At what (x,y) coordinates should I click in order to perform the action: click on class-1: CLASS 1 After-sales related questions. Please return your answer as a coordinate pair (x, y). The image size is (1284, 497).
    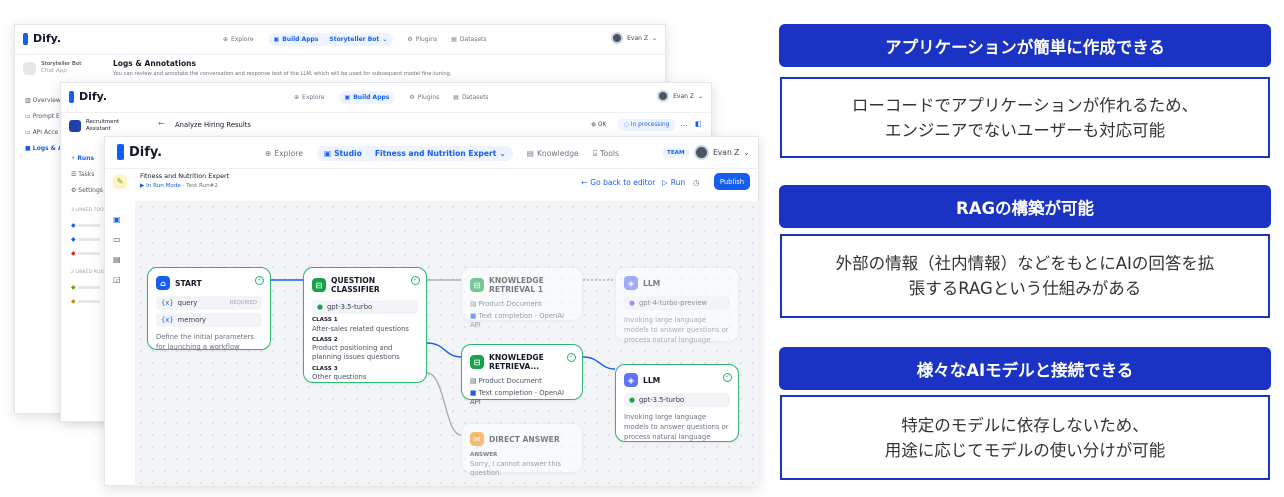
    Looking at the image, I should click on (360, 325).